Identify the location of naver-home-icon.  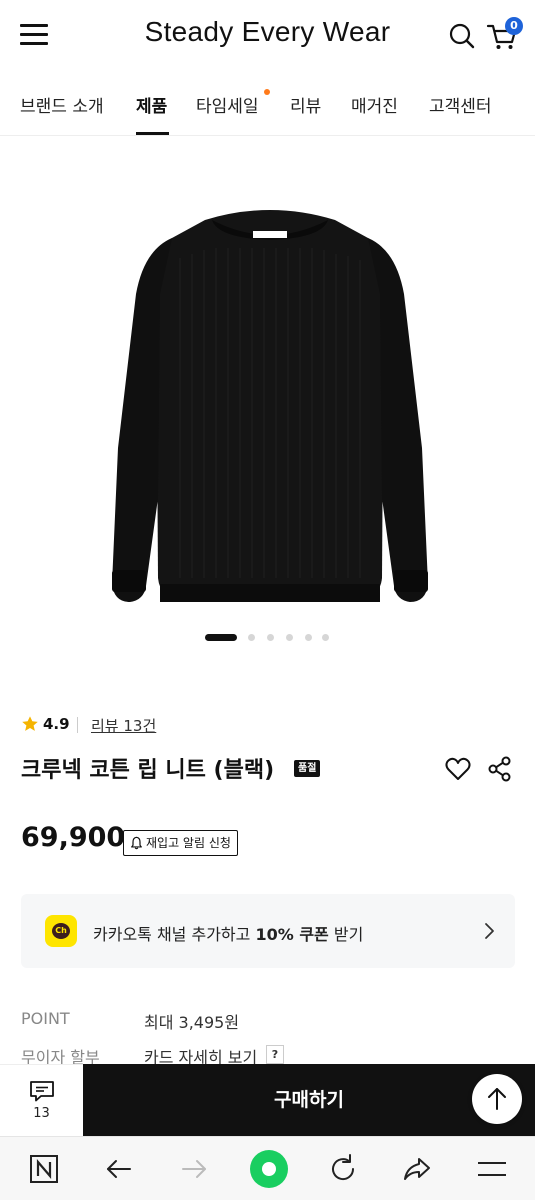
(44, 1169).